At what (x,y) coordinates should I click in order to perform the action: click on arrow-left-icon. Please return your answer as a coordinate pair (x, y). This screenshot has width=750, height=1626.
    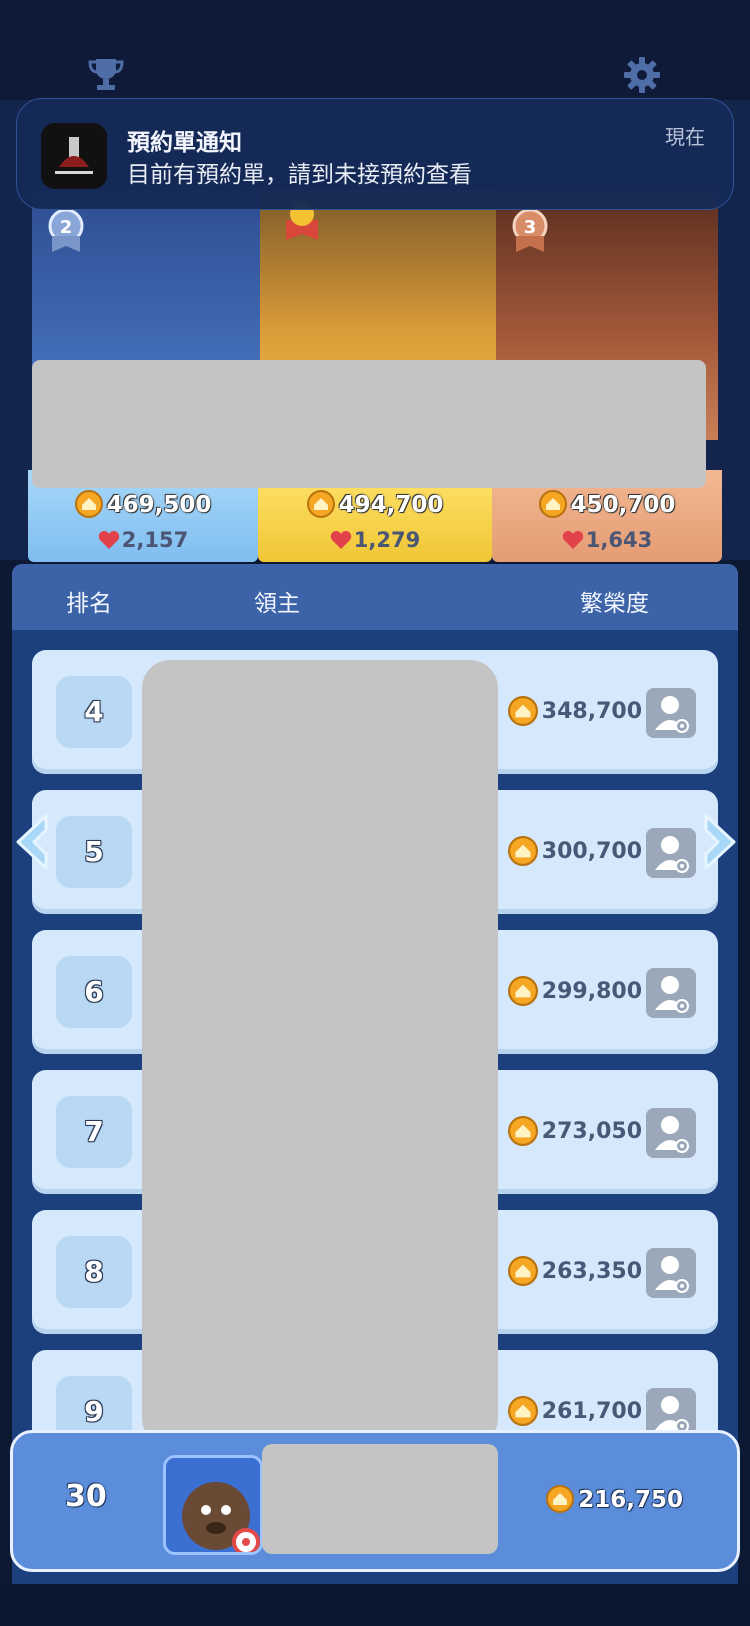
    Looking at the image, I should click on (32, 842).